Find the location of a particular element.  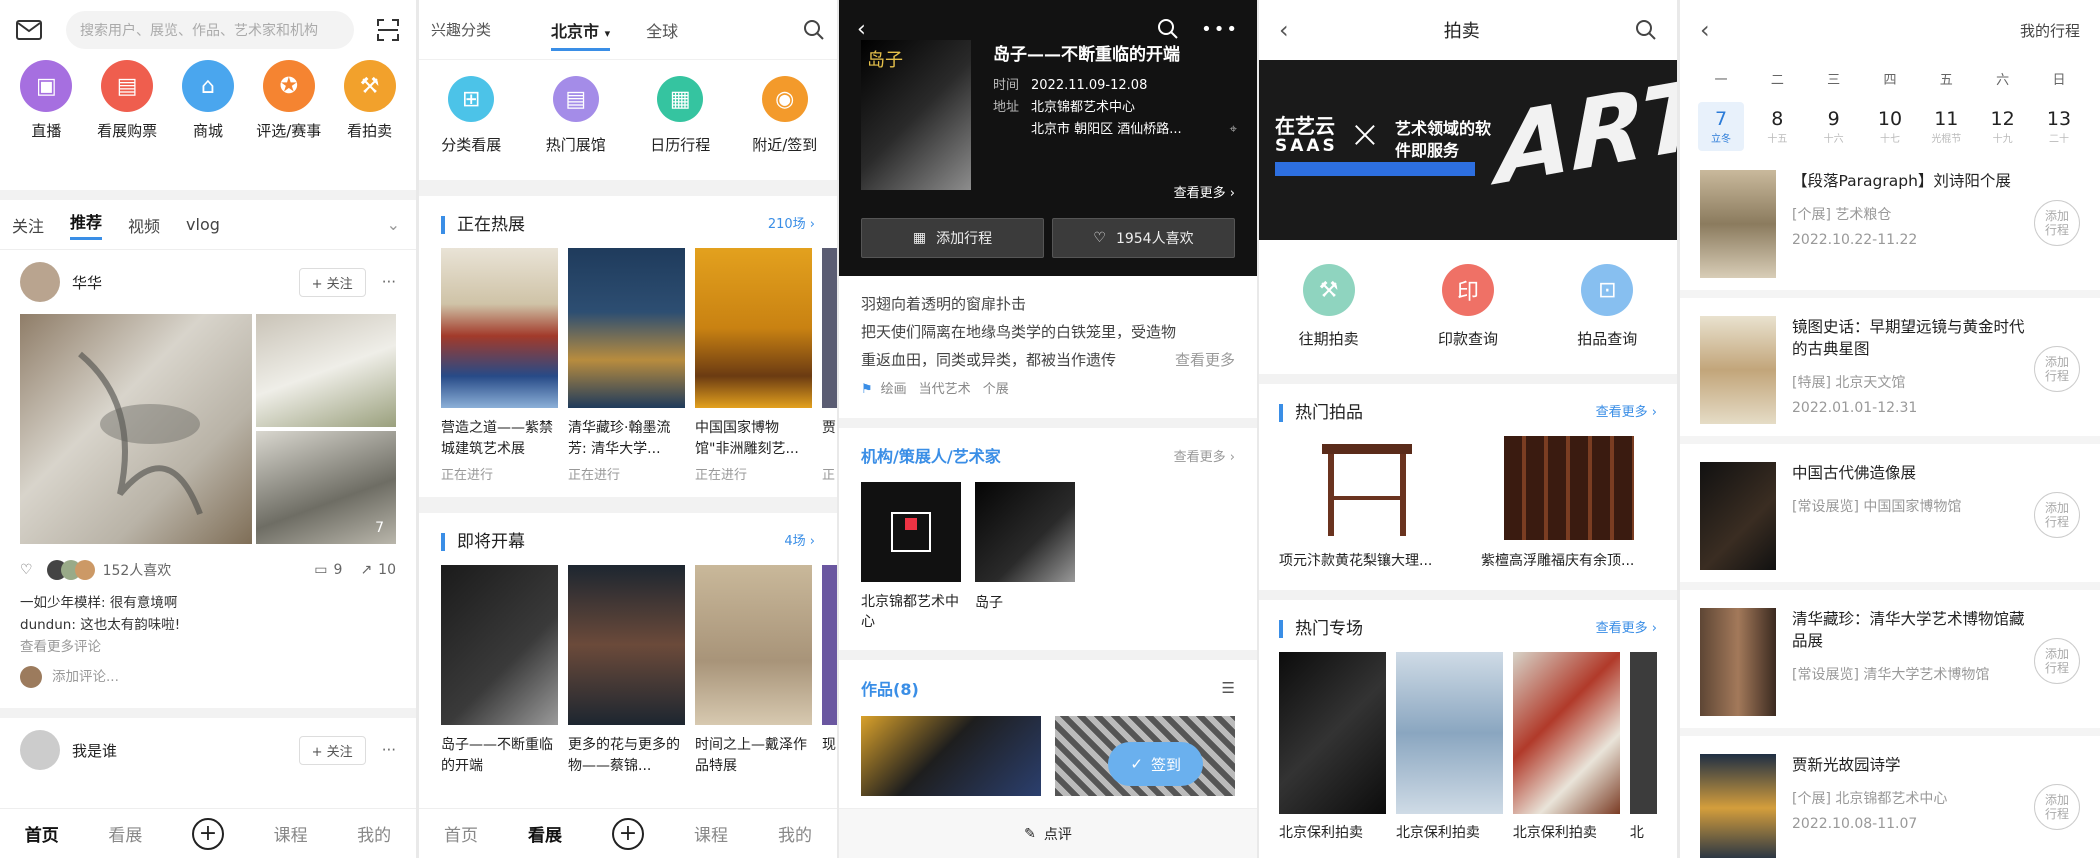

comment-icon: ▭ is located at coordinates (320, 570).